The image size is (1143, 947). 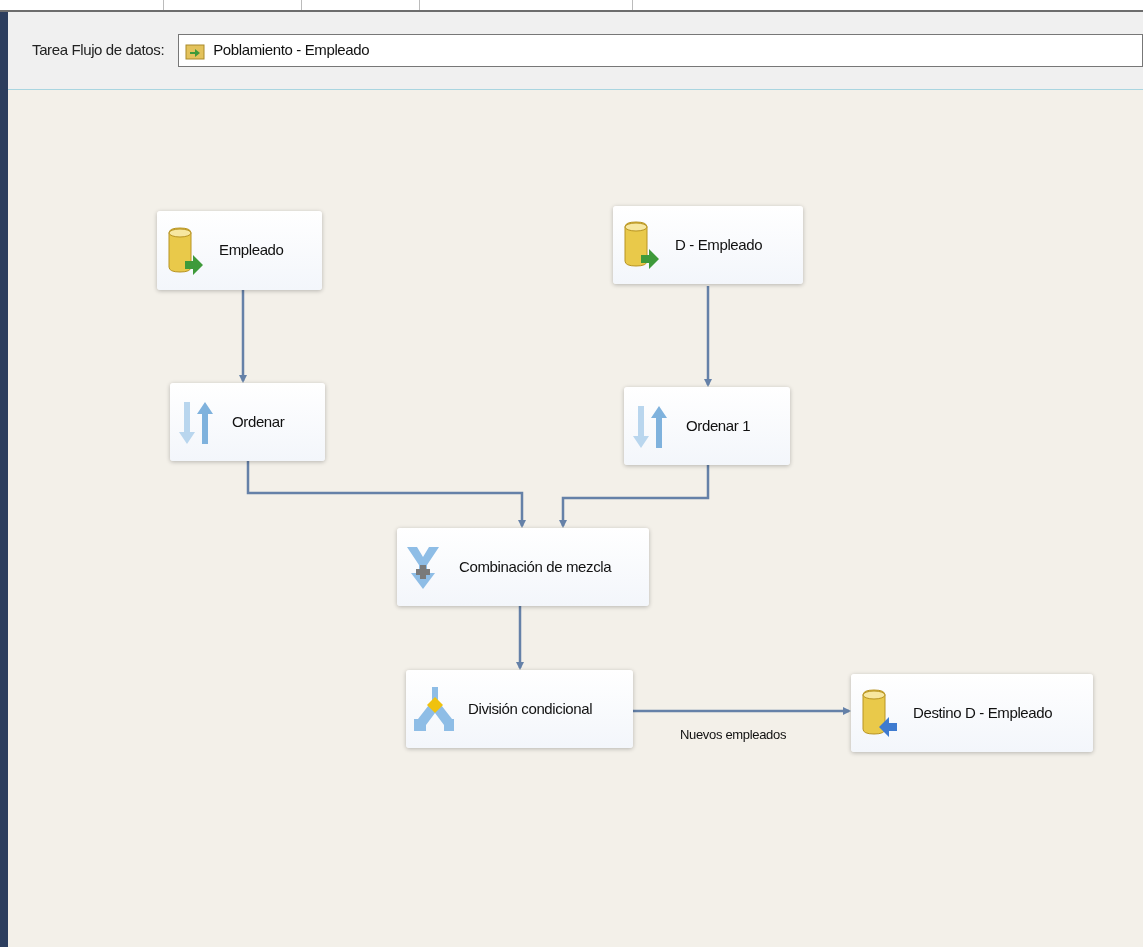 I want to click on flow-node: Ordenar 1, so click(x=707, y=426).